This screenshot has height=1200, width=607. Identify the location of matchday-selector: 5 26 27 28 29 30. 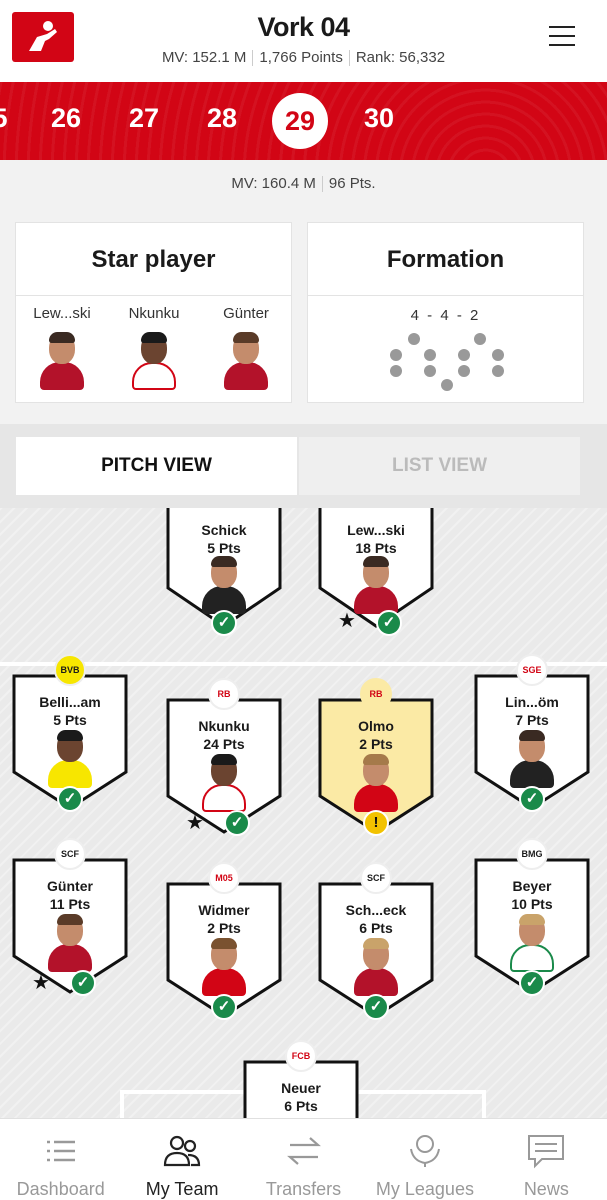
(303, 121).